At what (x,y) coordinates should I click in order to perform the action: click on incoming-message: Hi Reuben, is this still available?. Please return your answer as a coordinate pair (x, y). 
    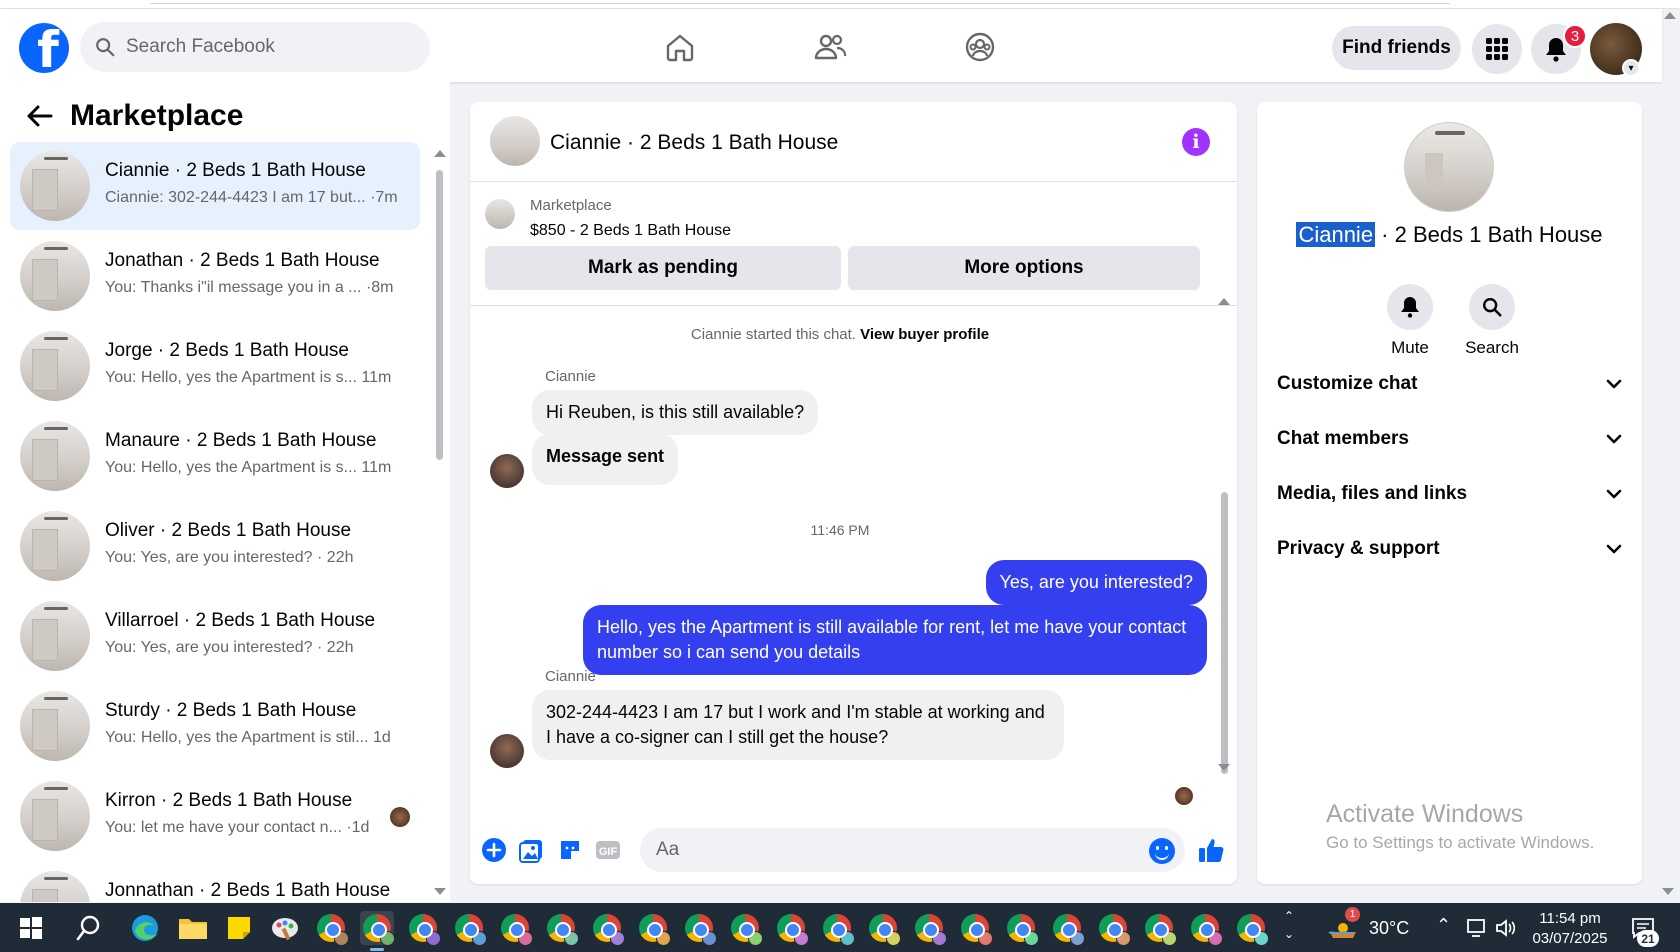
    Looking at the image, I should click on (675, 412).